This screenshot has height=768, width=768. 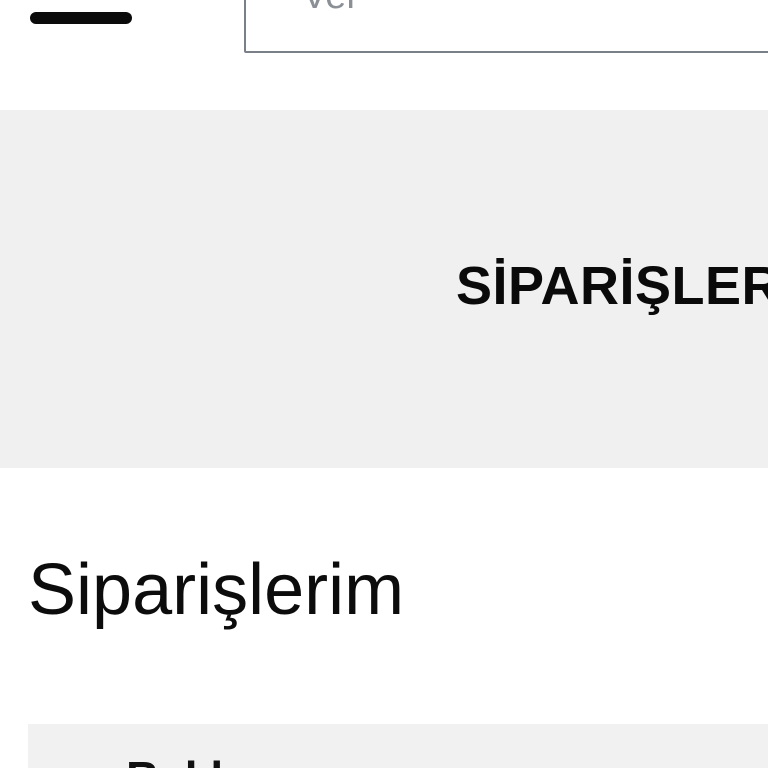 I want to click on order-status-label: Bekleyen, so click(x=227, y=759).